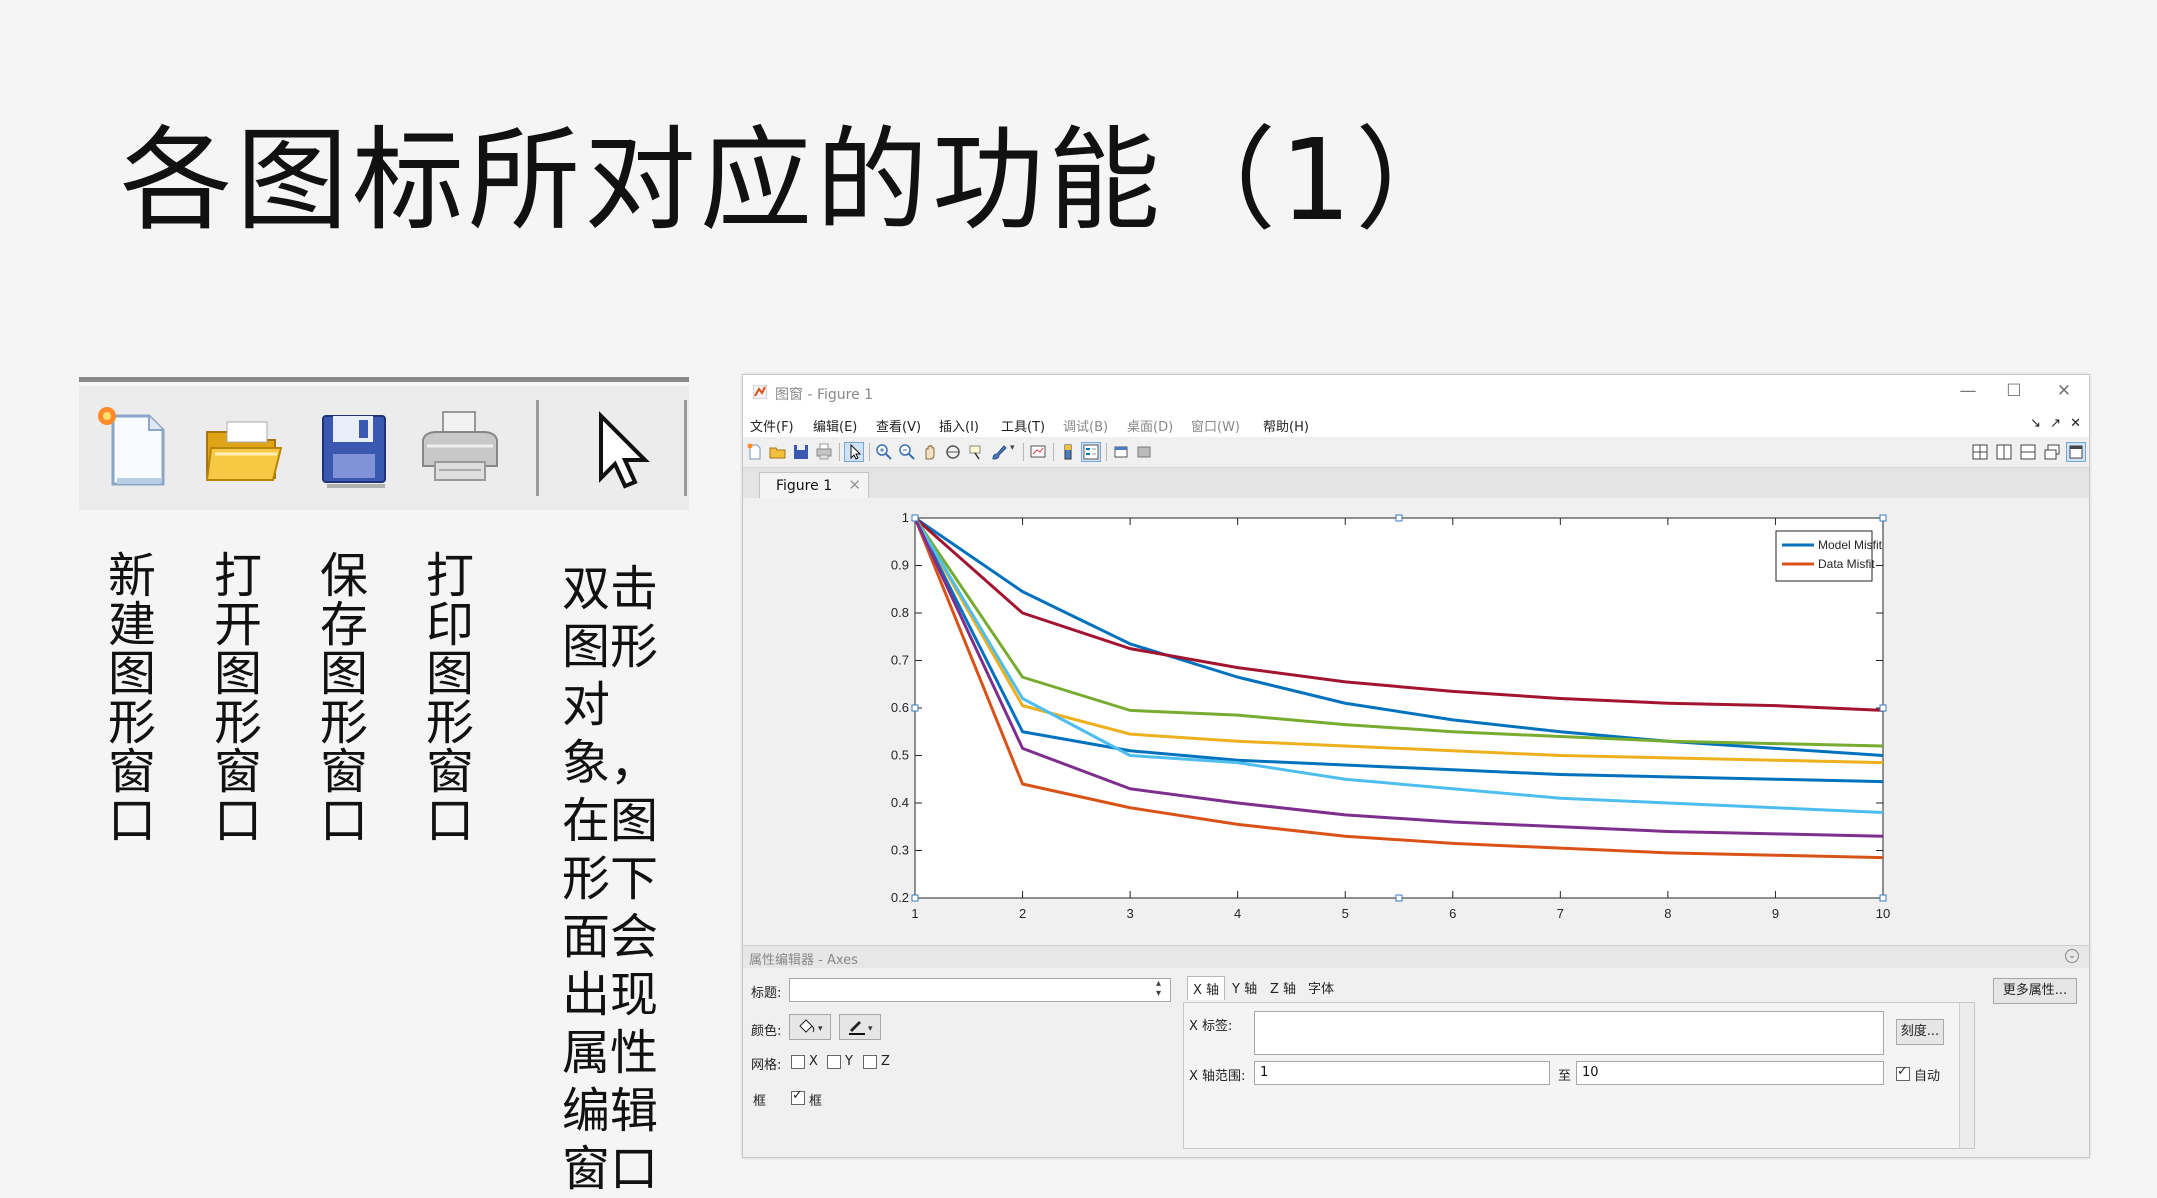  What do you see at coordinates (1883, 913) in the screenshot?
I see `x-tick-label: 10` at bounding box center [1883, 913].